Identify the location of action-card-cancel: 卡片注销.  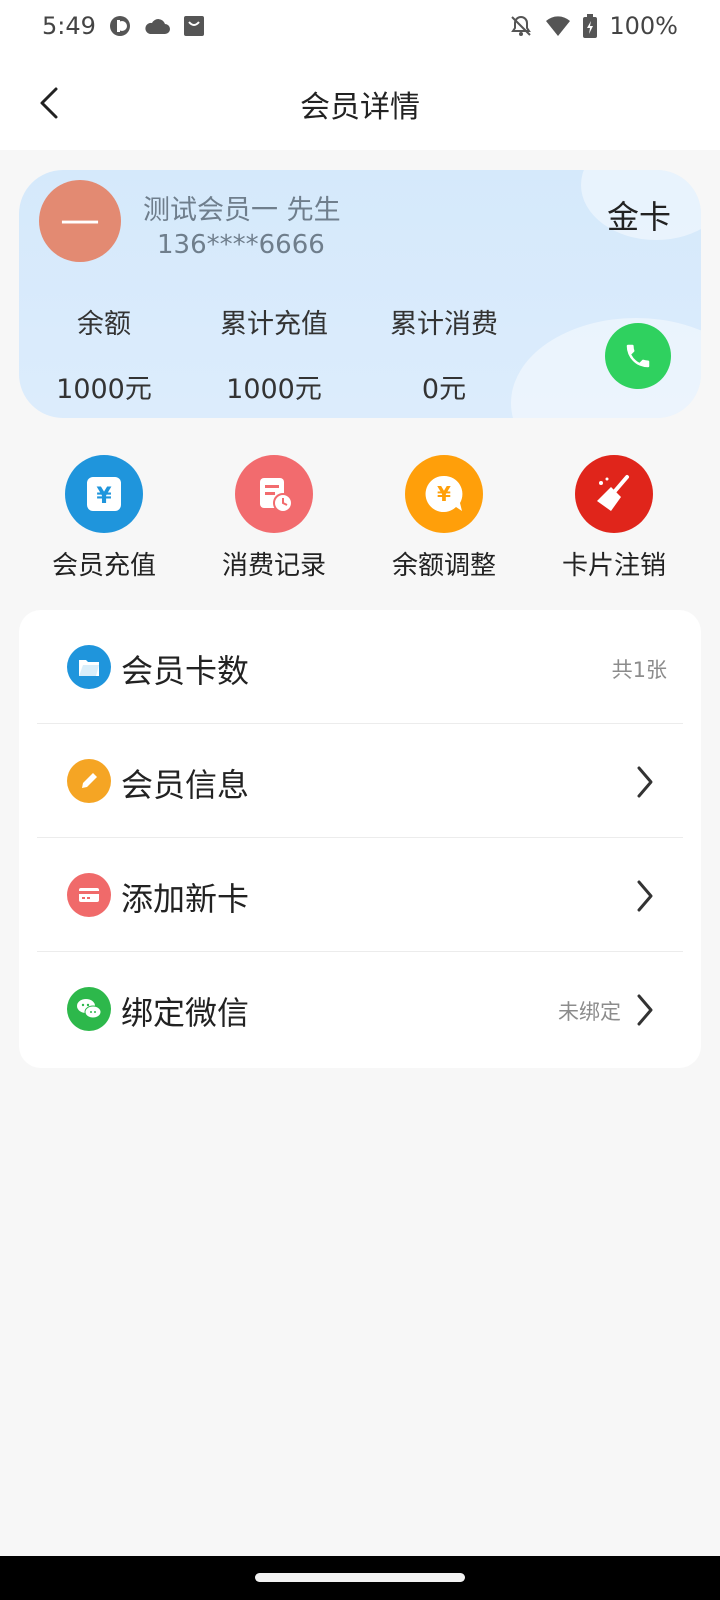
(614, 518).